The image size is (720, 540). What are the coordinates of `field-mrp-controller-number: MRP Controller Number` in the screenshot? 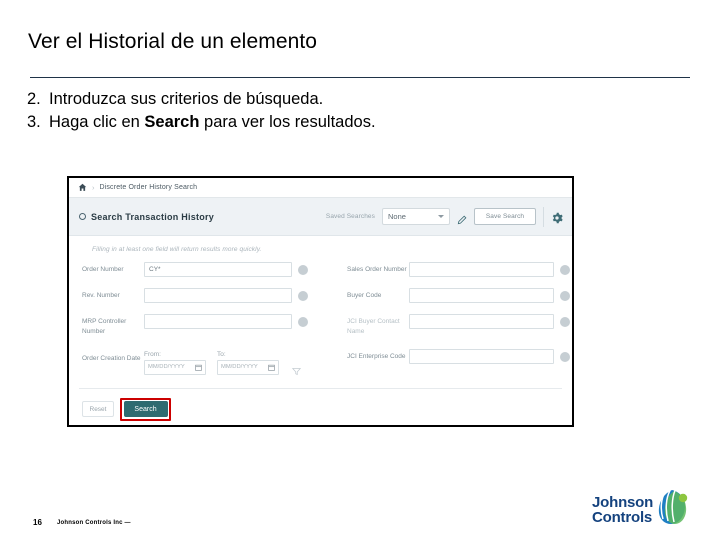 It's located at (211, 325).